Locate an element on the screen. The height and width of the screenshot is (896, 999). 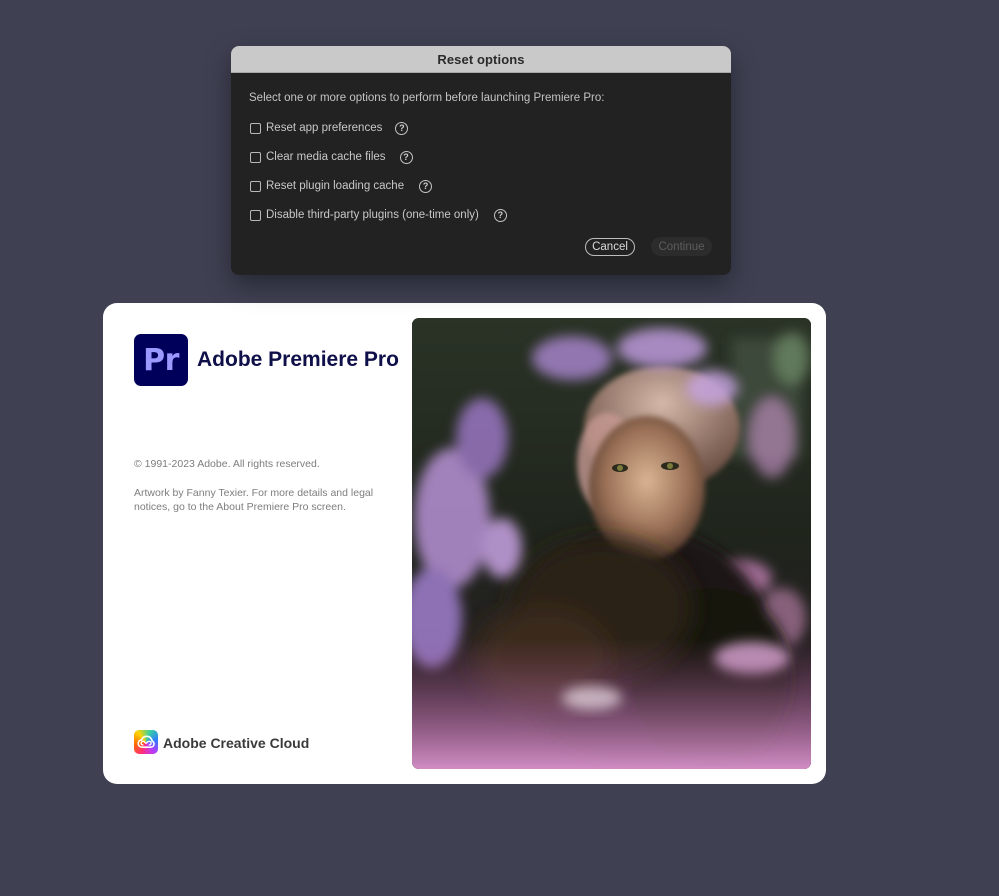
option-reset-plugin-loading-cache: Reset plugin loading cache ? is located at coordinates (341, 186).